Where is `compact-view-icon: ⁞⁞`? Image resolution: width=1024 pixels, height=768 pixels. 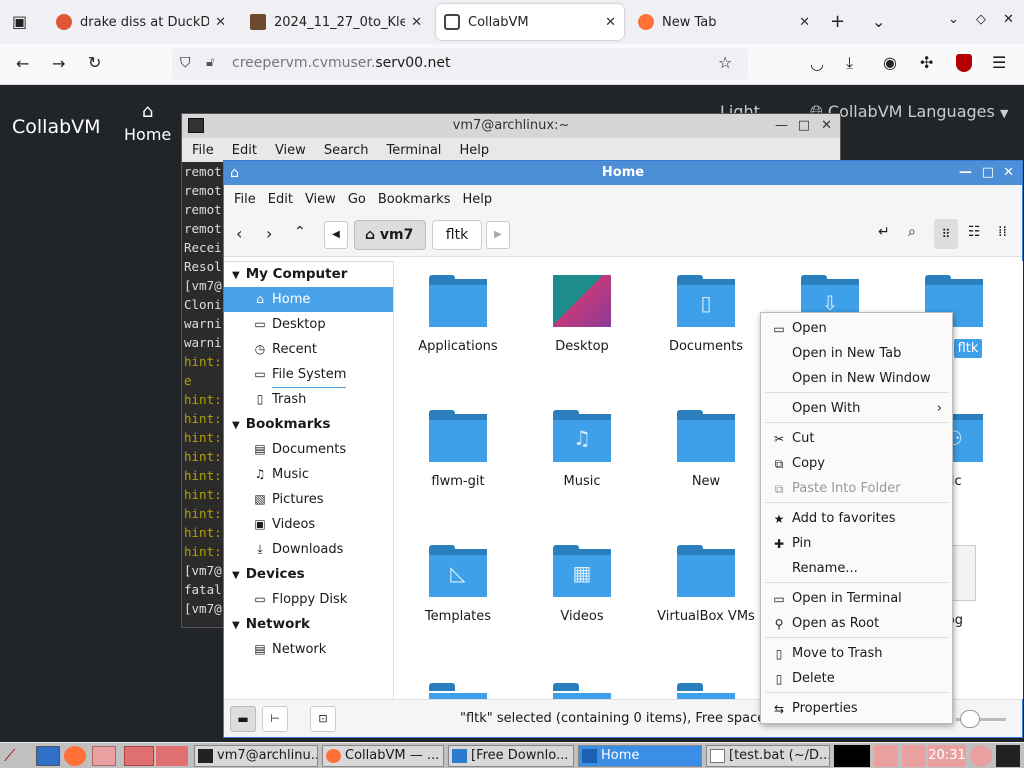 compact-view-icon: ⁞⁞ is located at coordinates (1002, 232).